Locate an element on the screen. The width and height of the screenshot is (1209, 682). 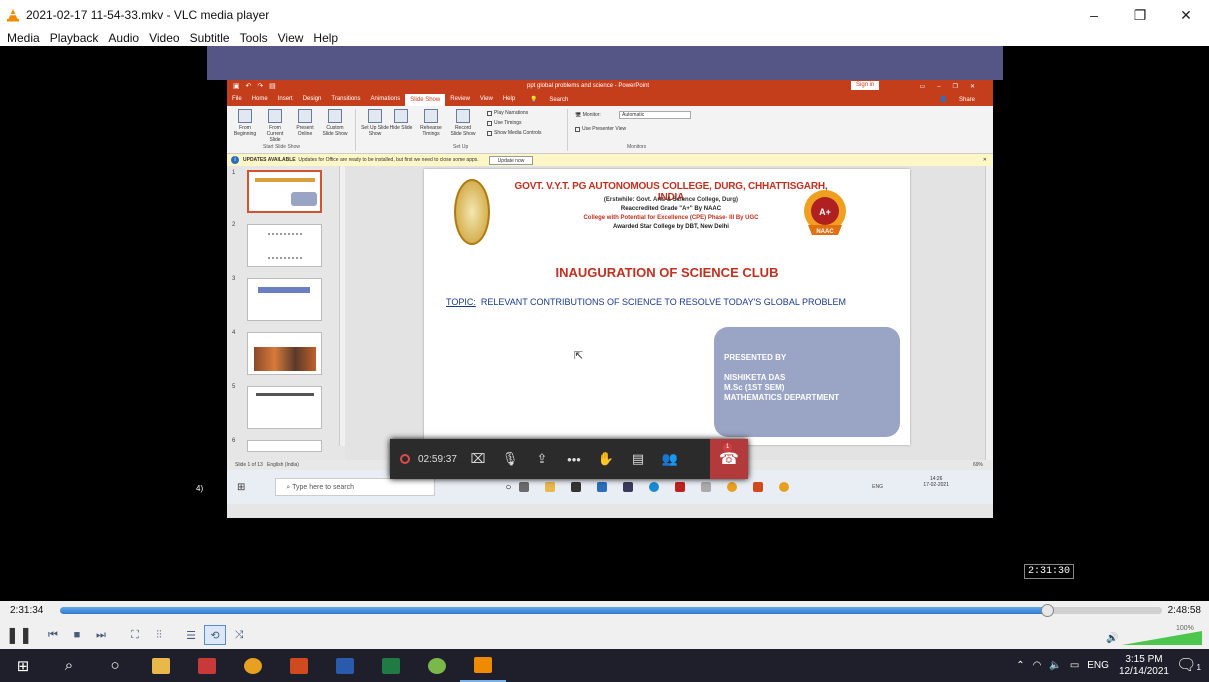
previous-button: ⏮ is located at coordinates (53, 635).